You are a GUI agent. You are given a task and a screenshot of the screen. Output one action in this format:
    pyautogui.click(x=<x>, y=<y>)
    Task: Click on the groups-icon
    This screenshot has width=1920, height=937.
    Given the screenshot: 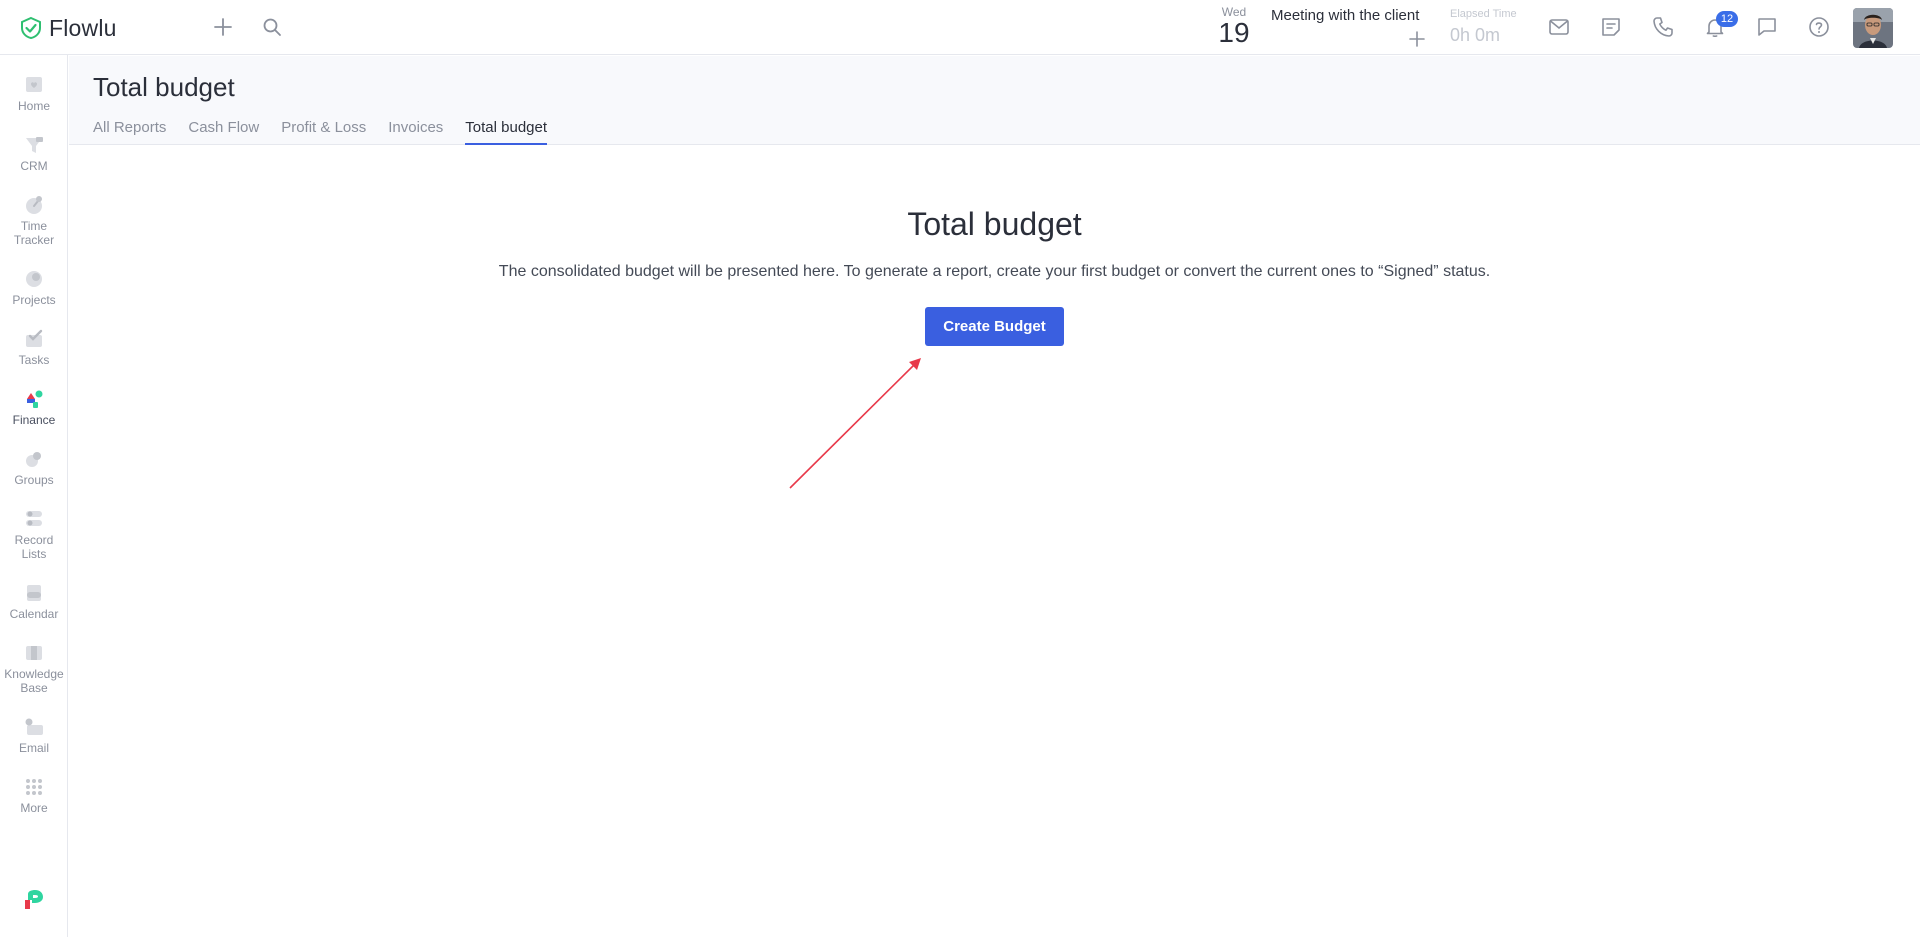 What is the action you would take?
    pyautogui.click(x=33, y=459)
    